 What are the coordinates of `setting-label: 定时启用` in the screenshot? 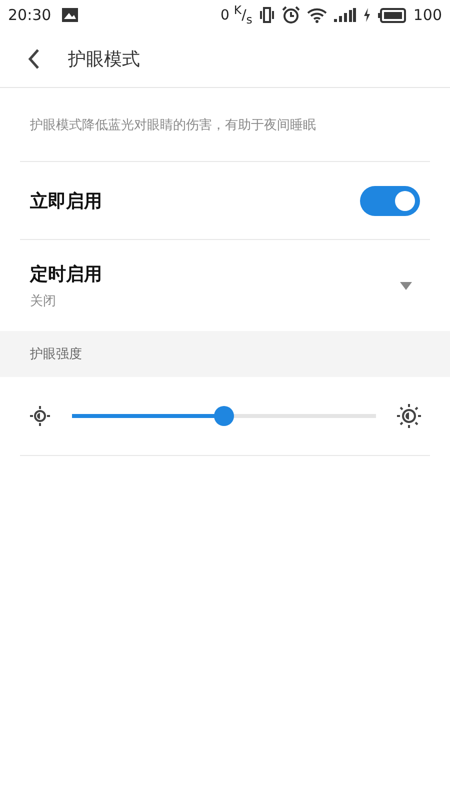 It's located at (66, 274).